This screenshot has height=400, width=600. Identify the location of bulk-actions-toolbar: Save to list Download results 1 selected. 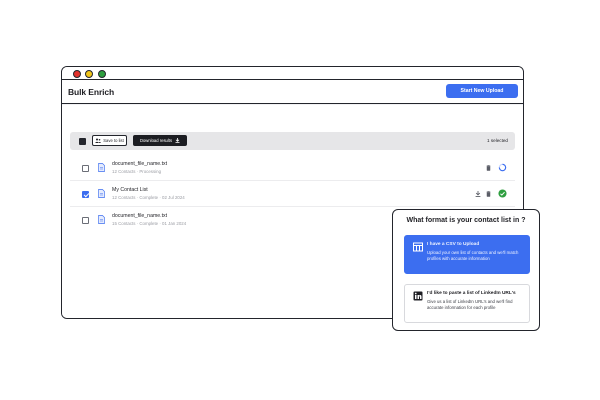
(292, 141).